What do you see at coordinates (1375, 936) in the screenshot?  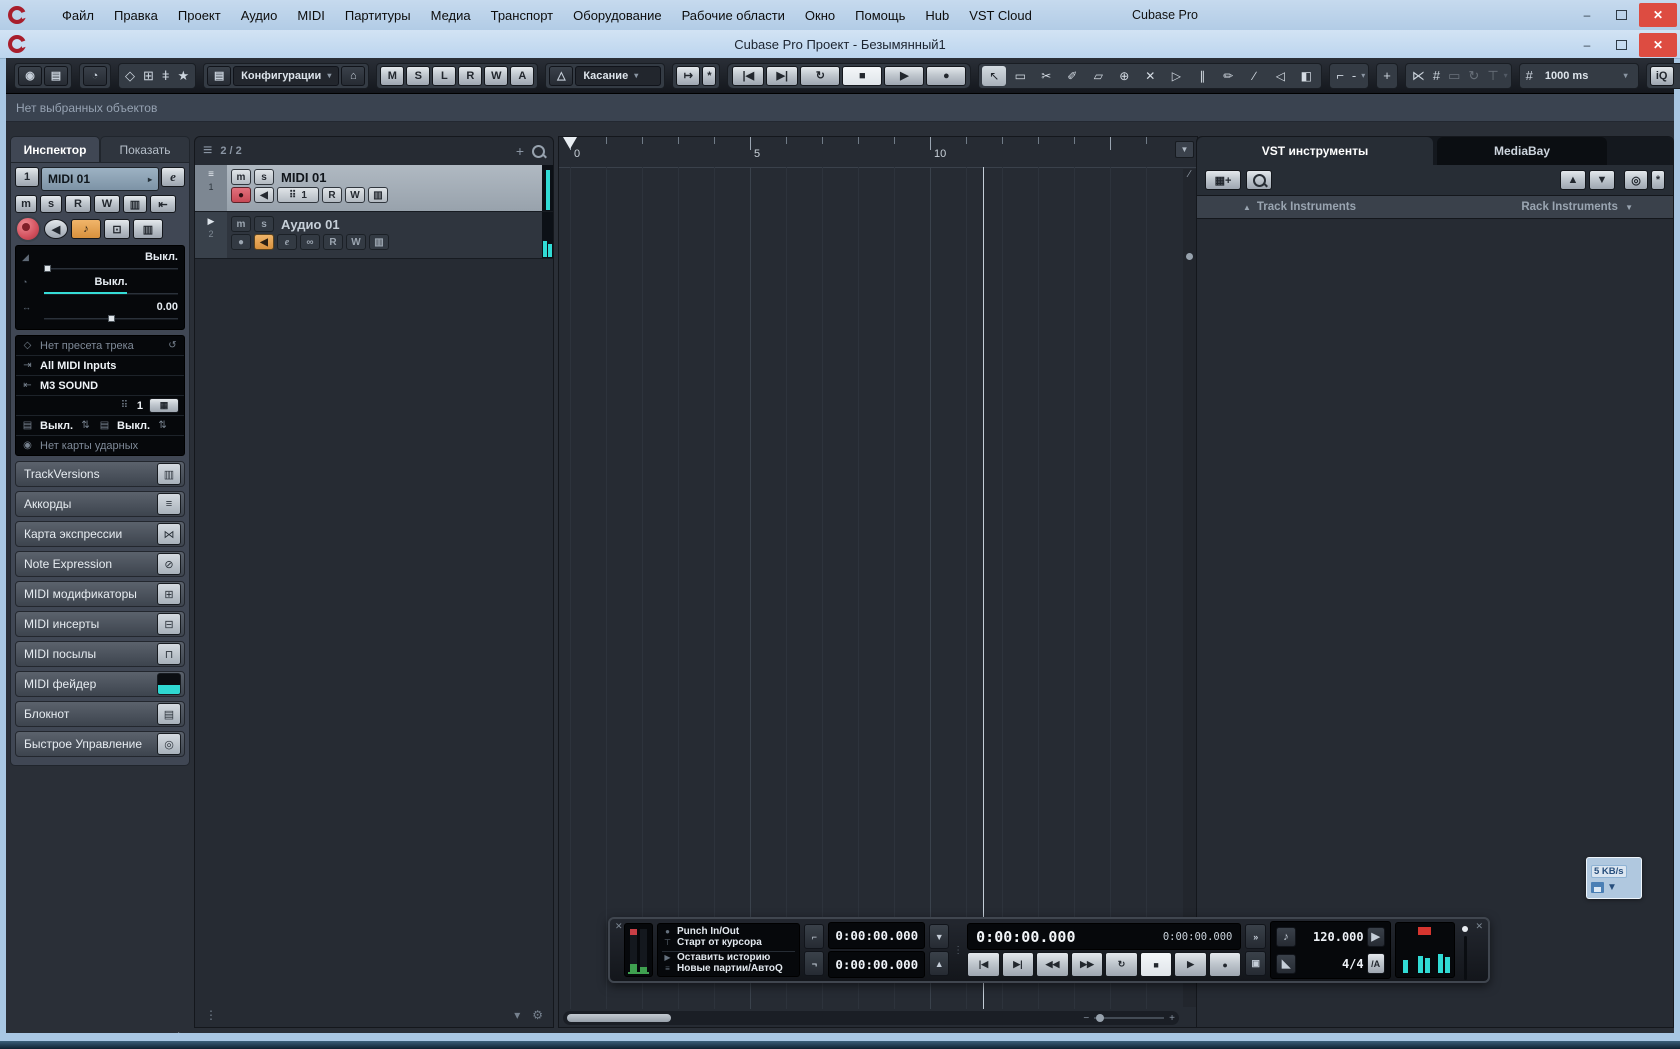 I see `tempo-options-button: ▶` at bounding box center [1375, 936].